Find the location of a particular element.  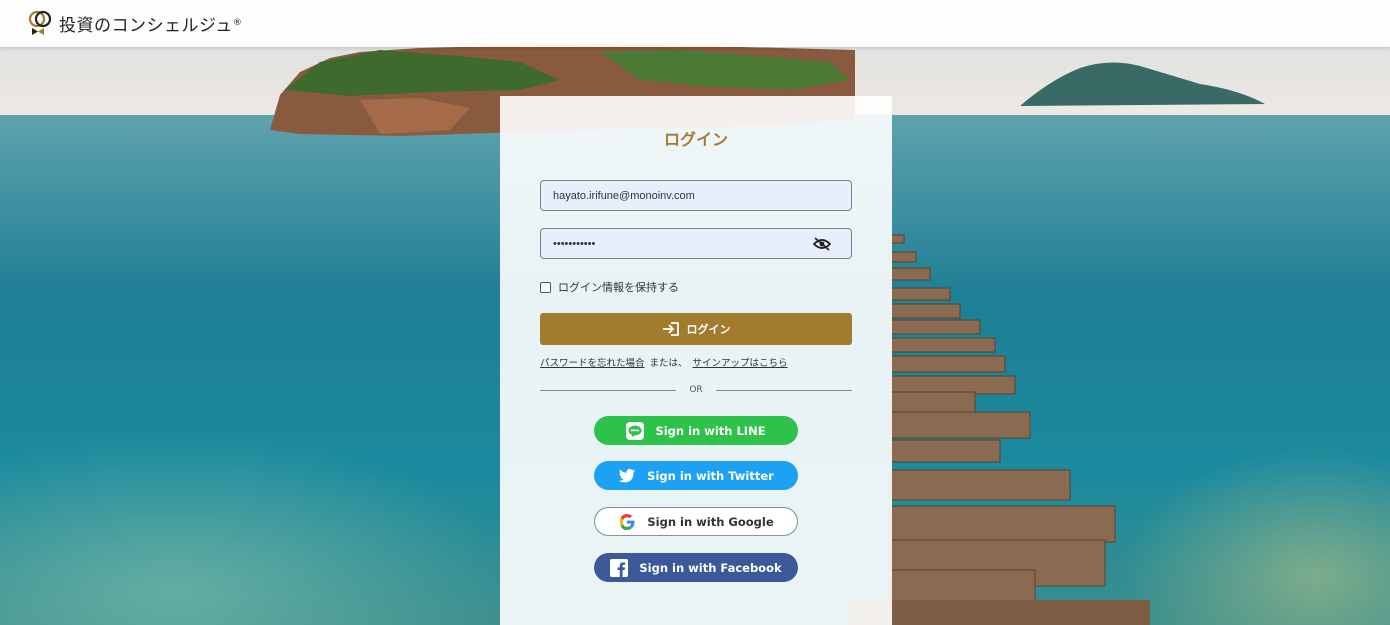

facebook-icon is located at coordinates (619, 567).